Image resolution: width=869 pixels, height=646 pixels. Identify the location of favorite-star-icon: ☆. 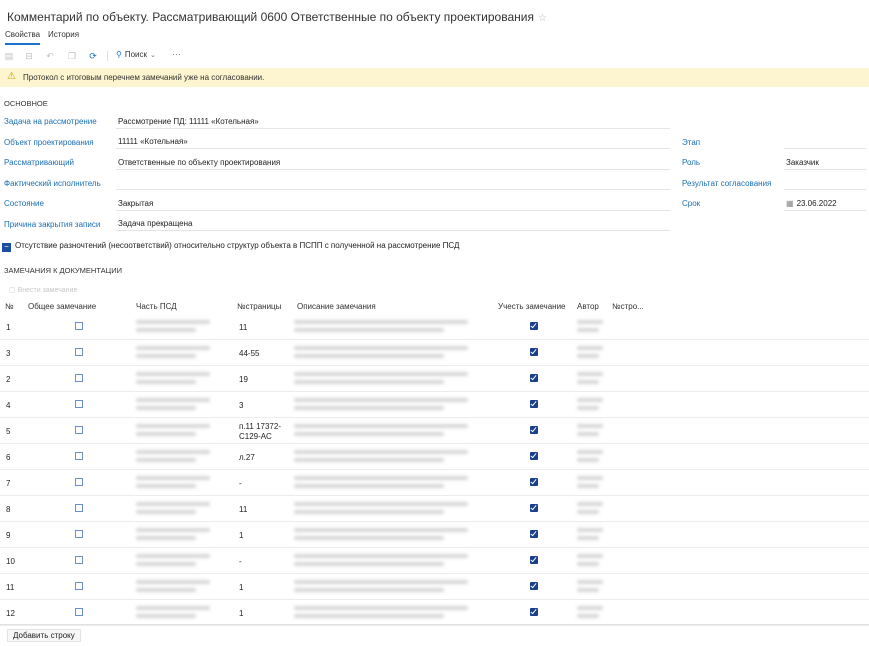
(542, 18).